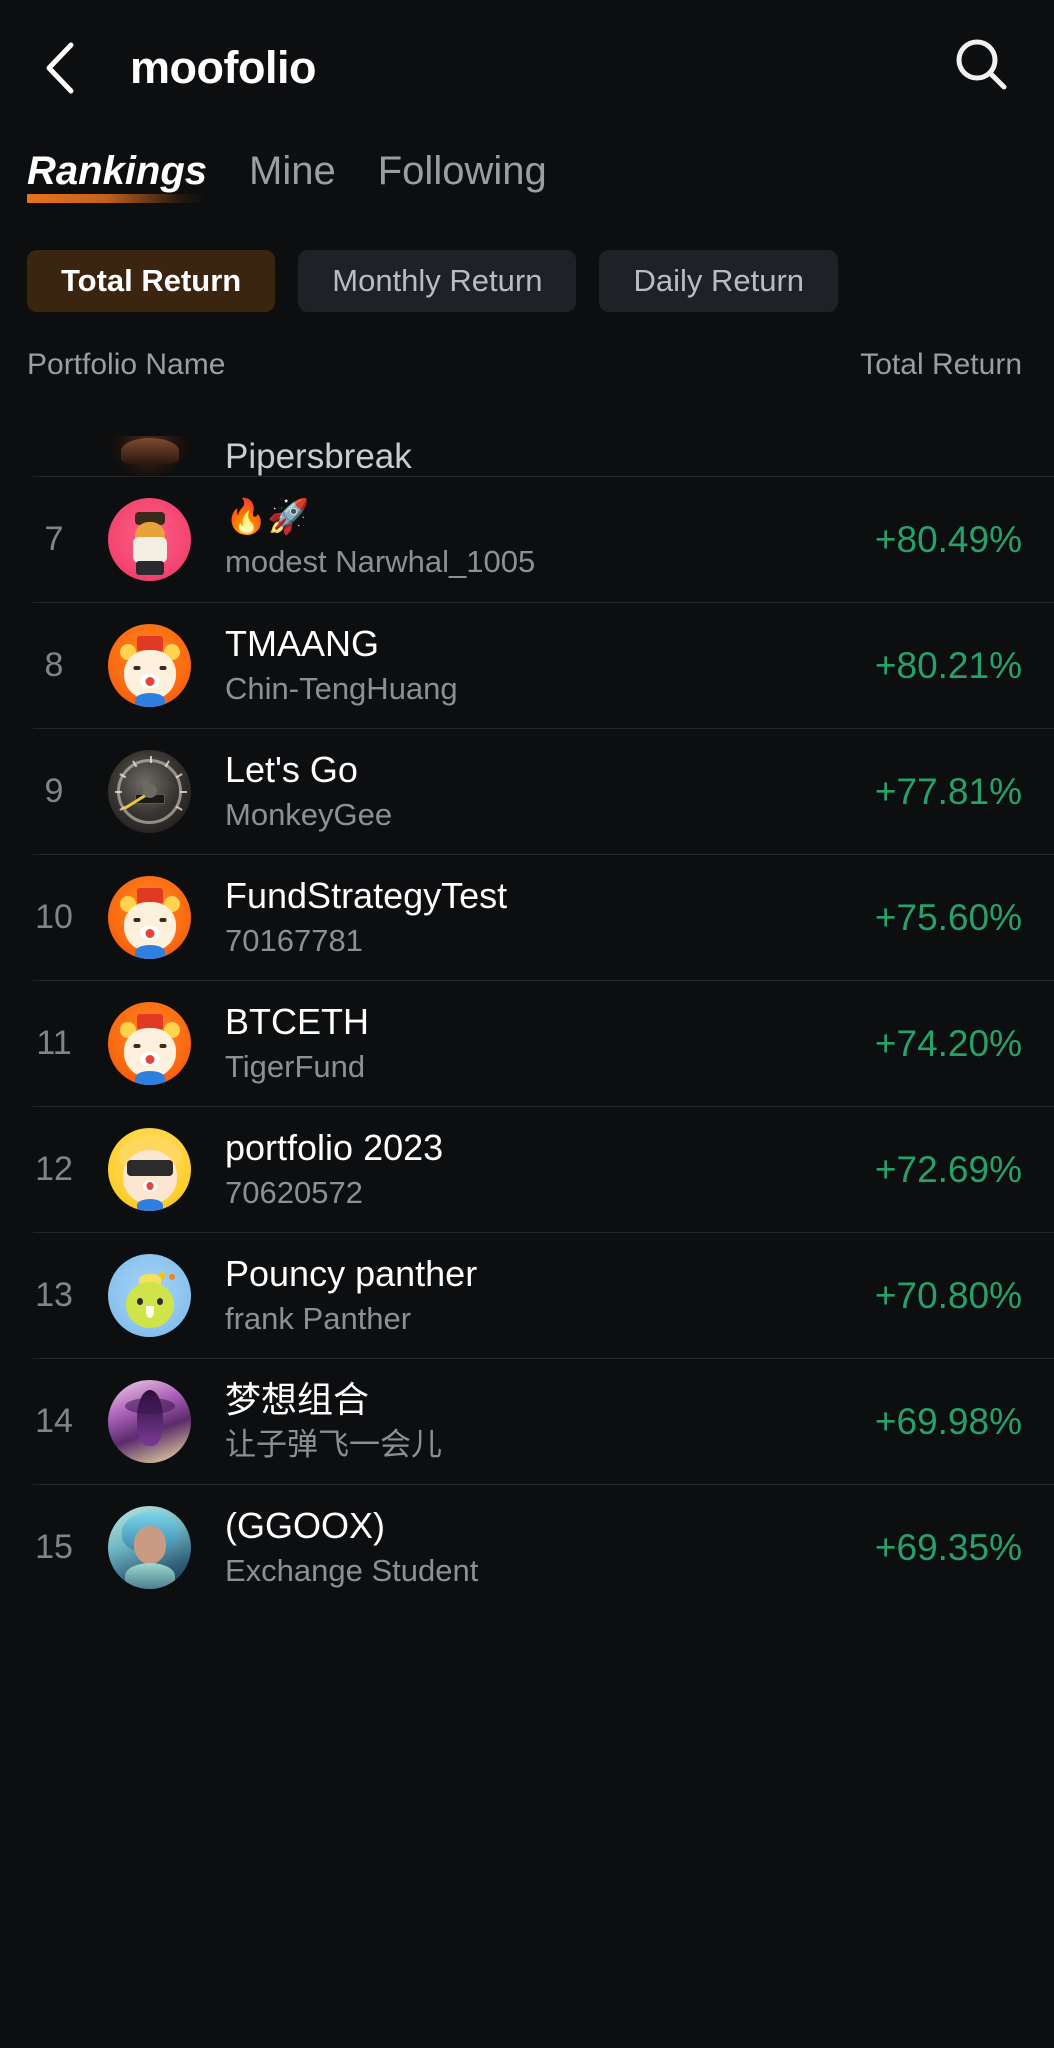 This screenshot has width=1054, height=2048. Describe the element at coordinates (318, 1318) in the screenshot. I see `user-name: frank Panther` at that location.